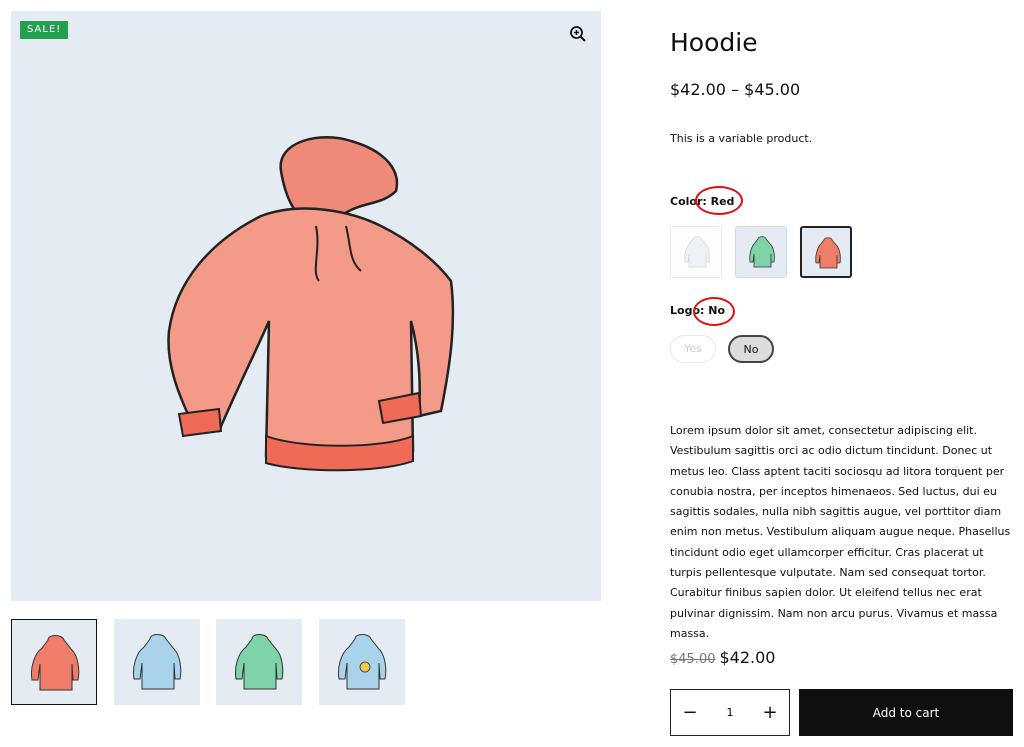  Describe the element at coordinates (761, 252) in the screenshot. I see `color-swatch-green` at that location.